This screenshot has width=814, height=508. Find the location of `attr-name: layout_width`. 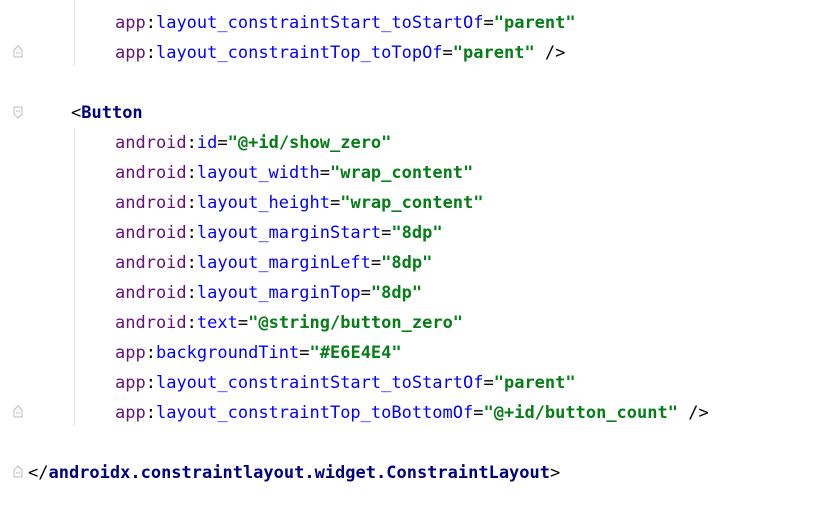

attr-name: layout_width is located at coordinates (258, 173).